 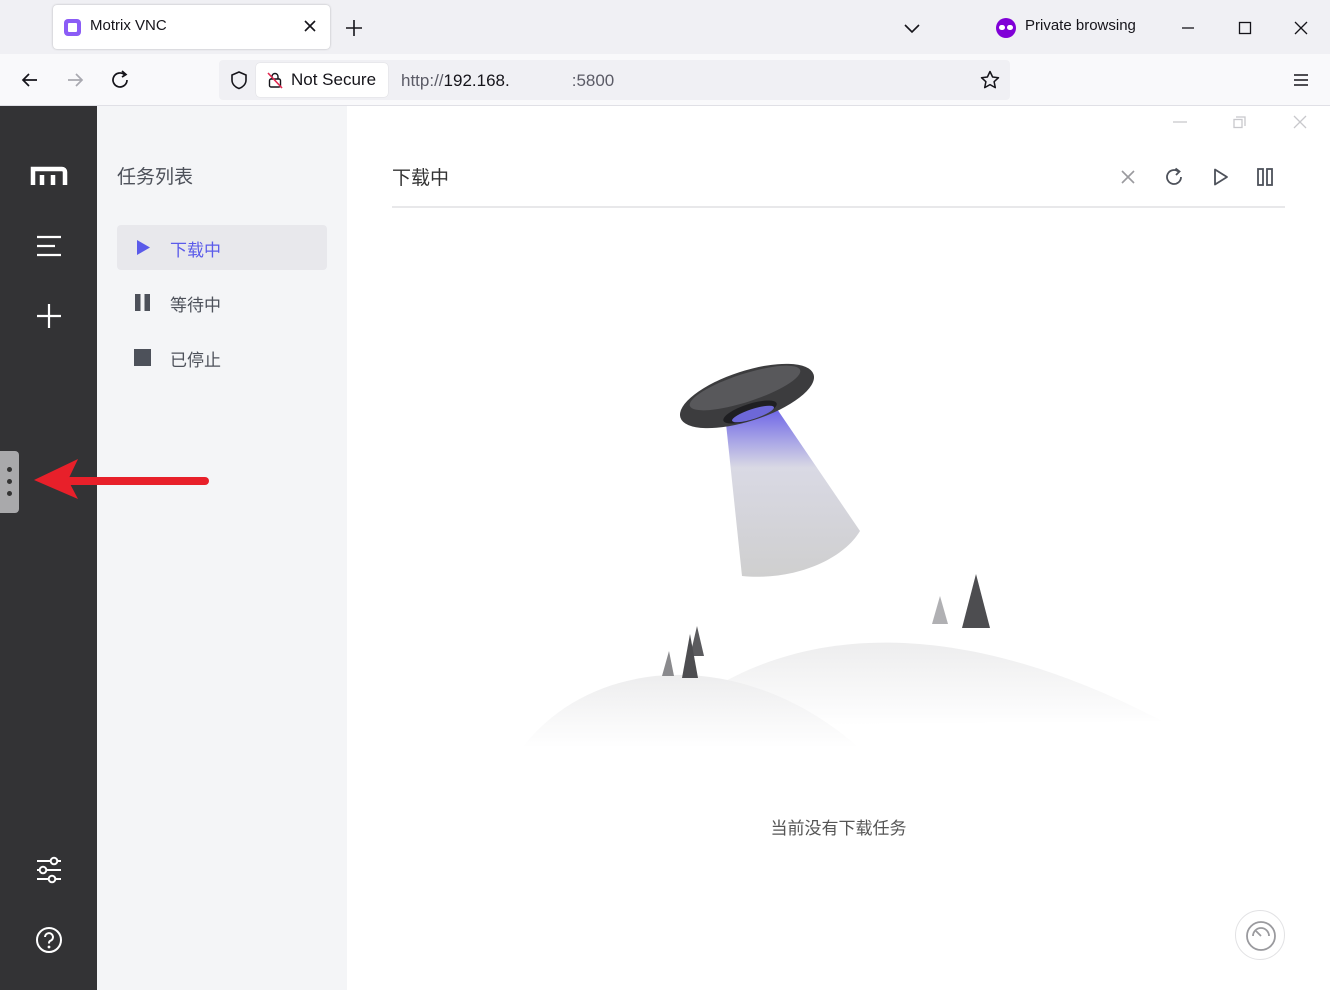 I want to click on pause-all-icon, so click(x=1265, y=177).